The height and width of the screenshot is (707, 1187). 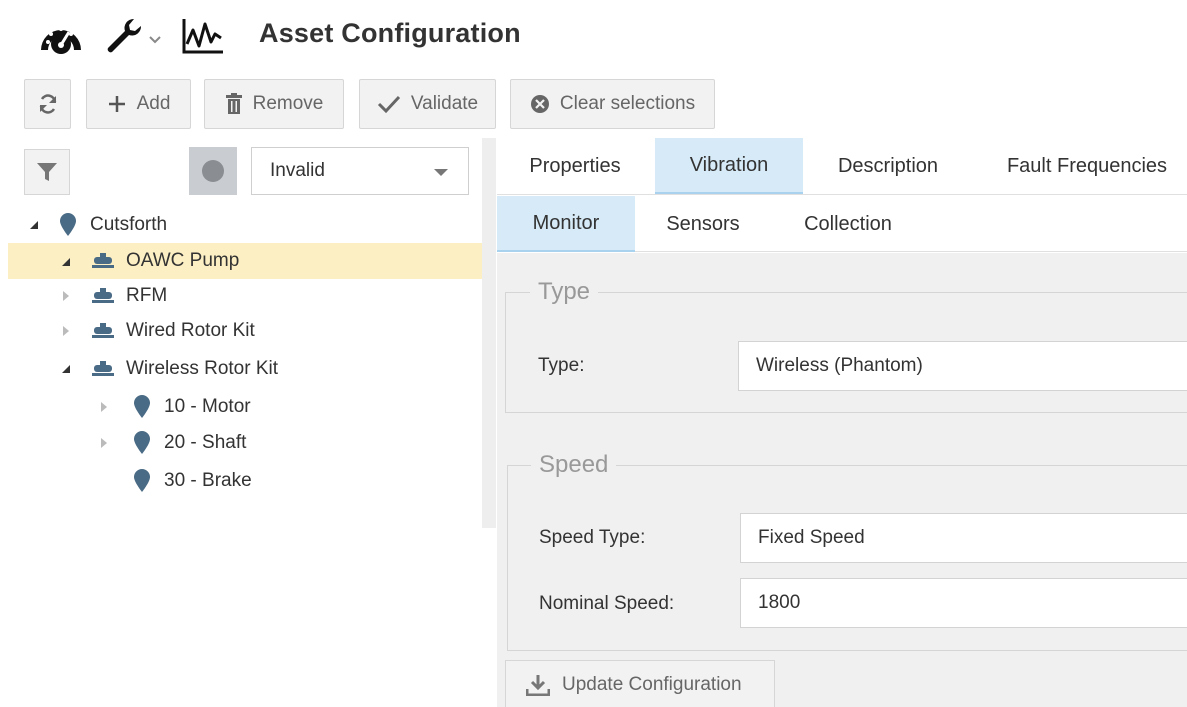 What do you see at coordinates (124, 38) in the screenshot?
I see `wrench-icon` at bounding box center [124, 38].